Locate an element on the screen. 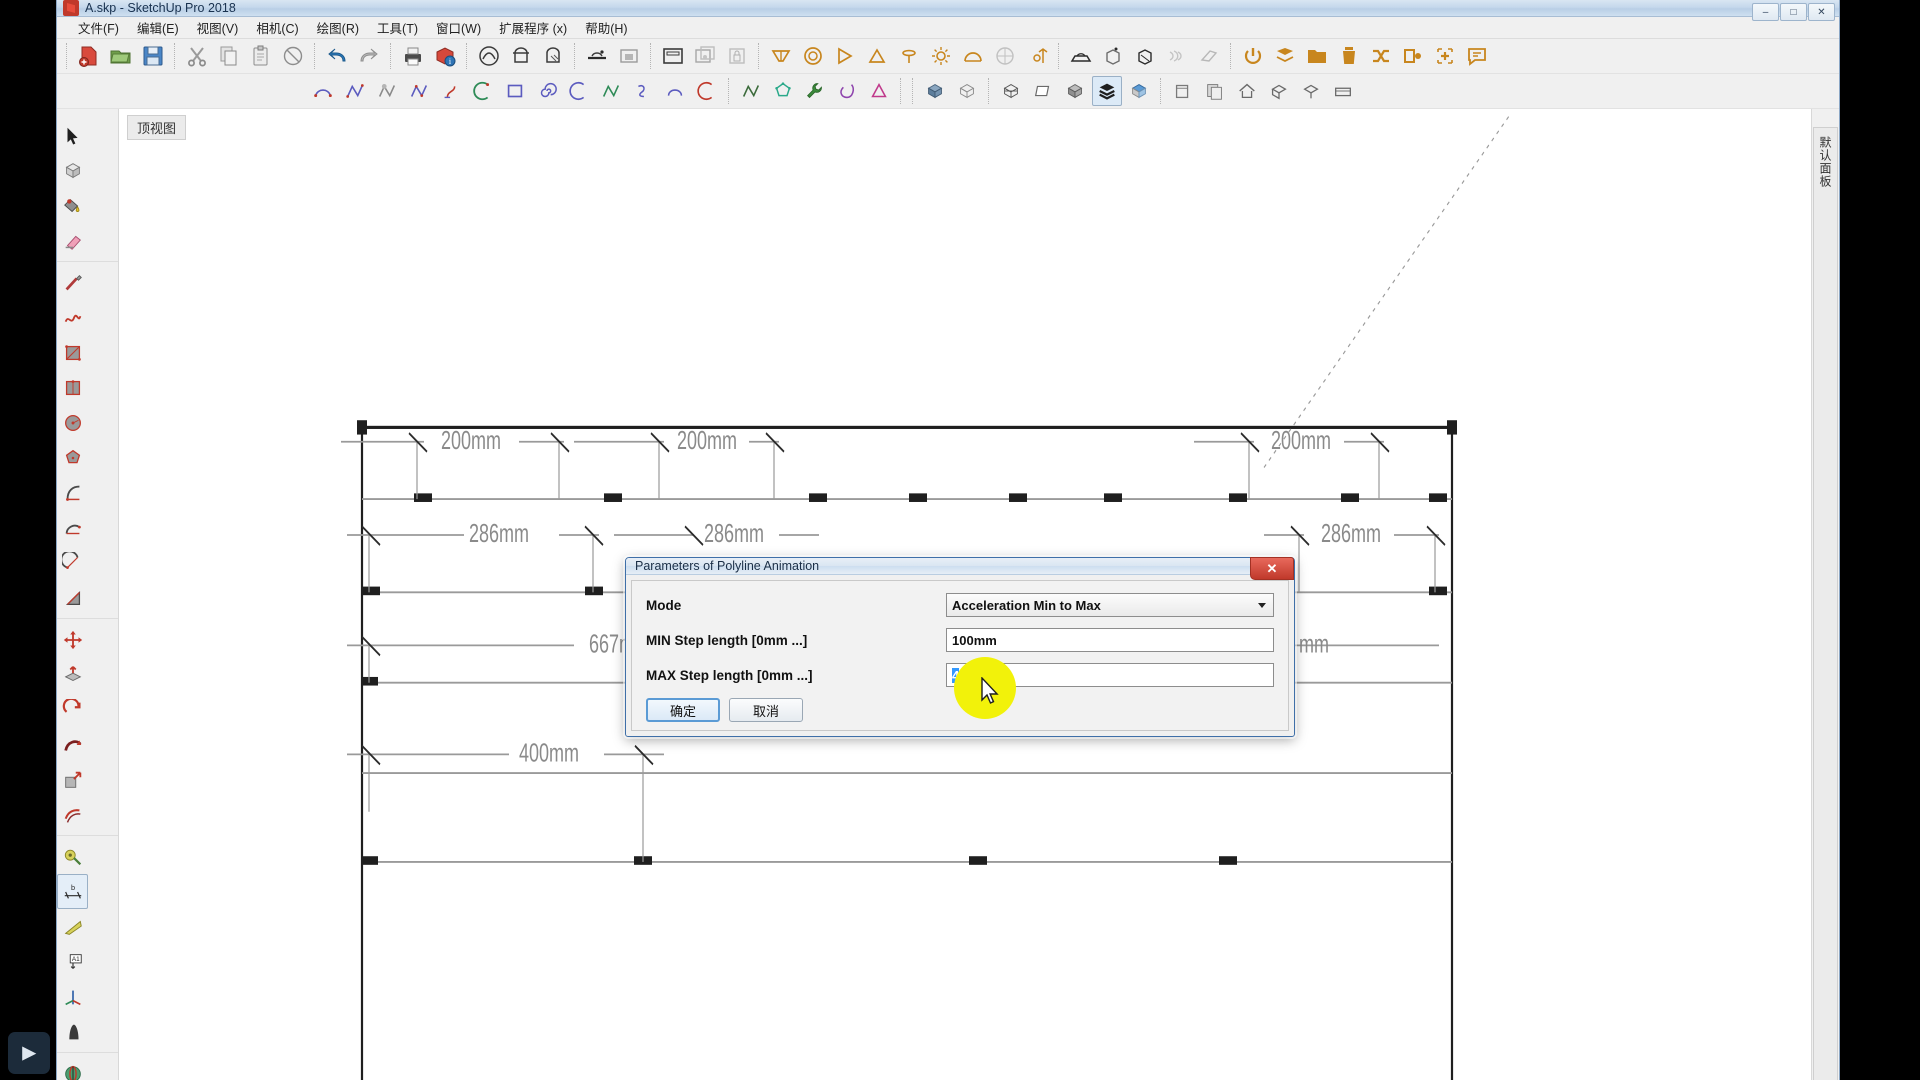  shaded-icon is located at coordinates (1075, 91).